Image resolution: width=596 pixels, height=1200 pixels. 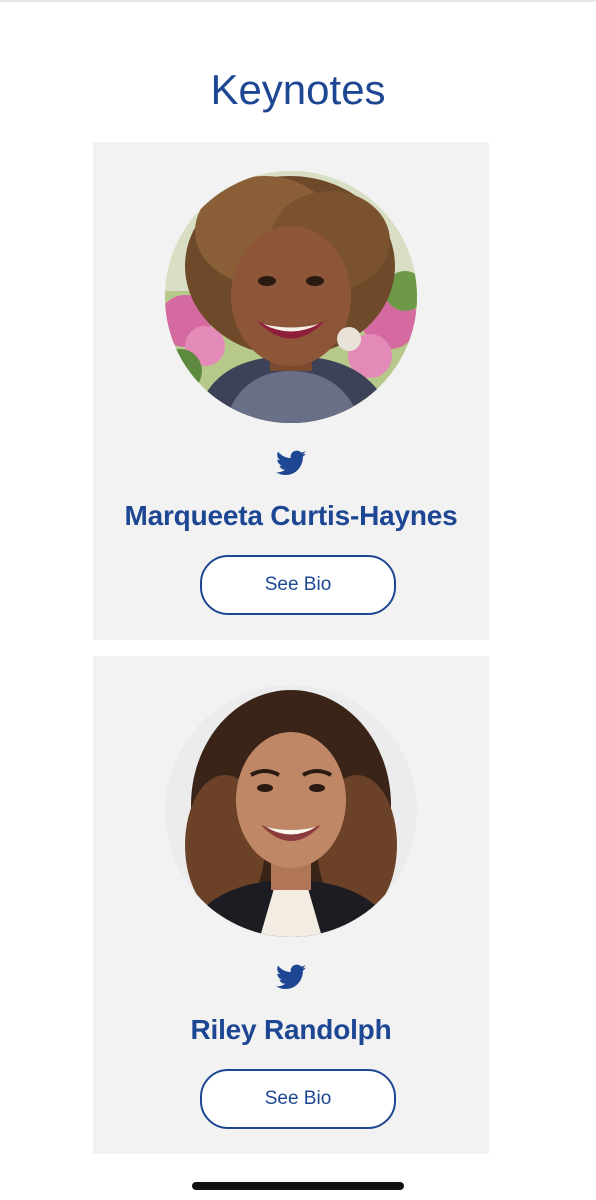 What do you see at coordinates (291, 515) in the screenshot?
I see `speaker-name: Marqueeta Curtis-Haynes` at bounding box center [291, 515].